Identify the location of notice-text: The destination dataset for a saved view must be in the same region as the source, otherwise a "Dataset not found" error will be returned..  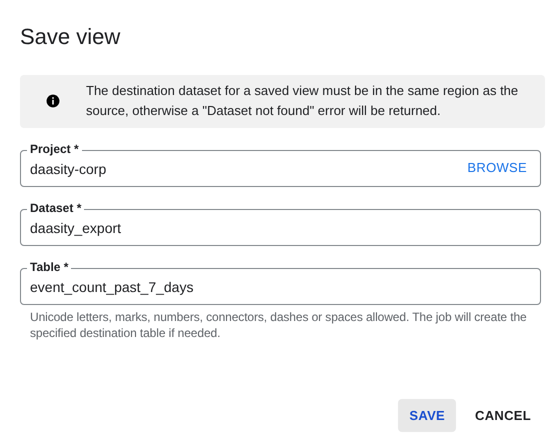
(303, 101).